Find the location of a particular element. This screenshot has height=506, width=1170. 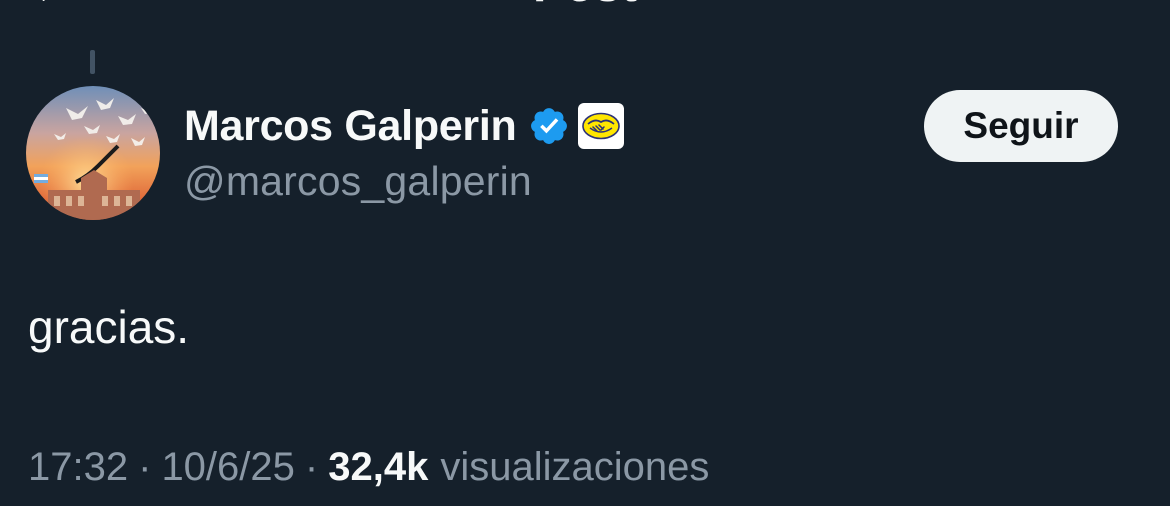

author-display-name: Marcos Galperin is located at coordinates (350, 126).